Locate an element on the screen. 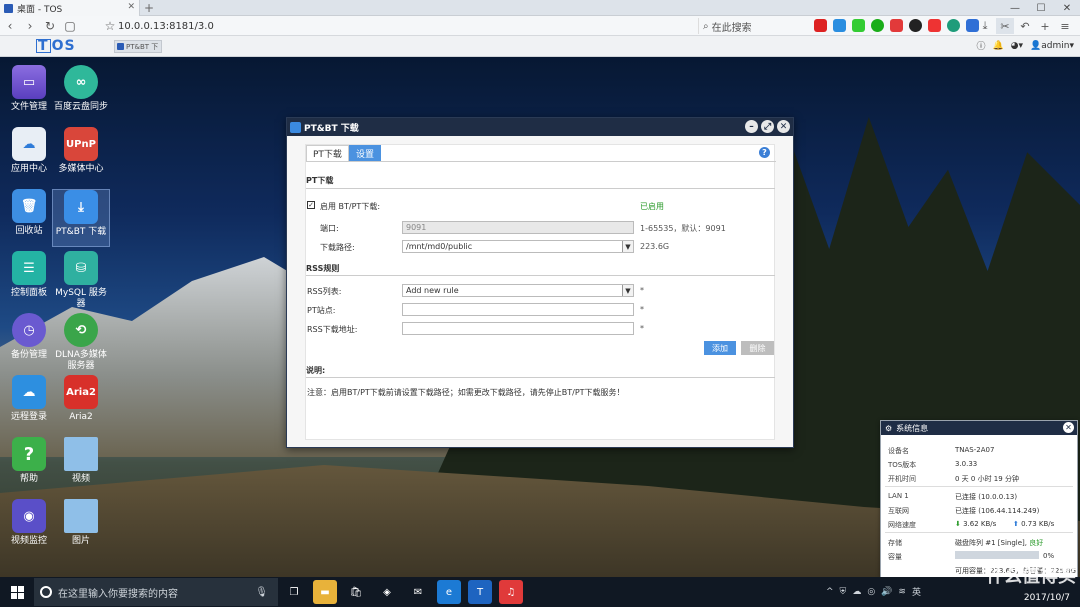 This screenshot has width=1080, height=607. tab-settings: 设置 is located at coordinates (364, 153).